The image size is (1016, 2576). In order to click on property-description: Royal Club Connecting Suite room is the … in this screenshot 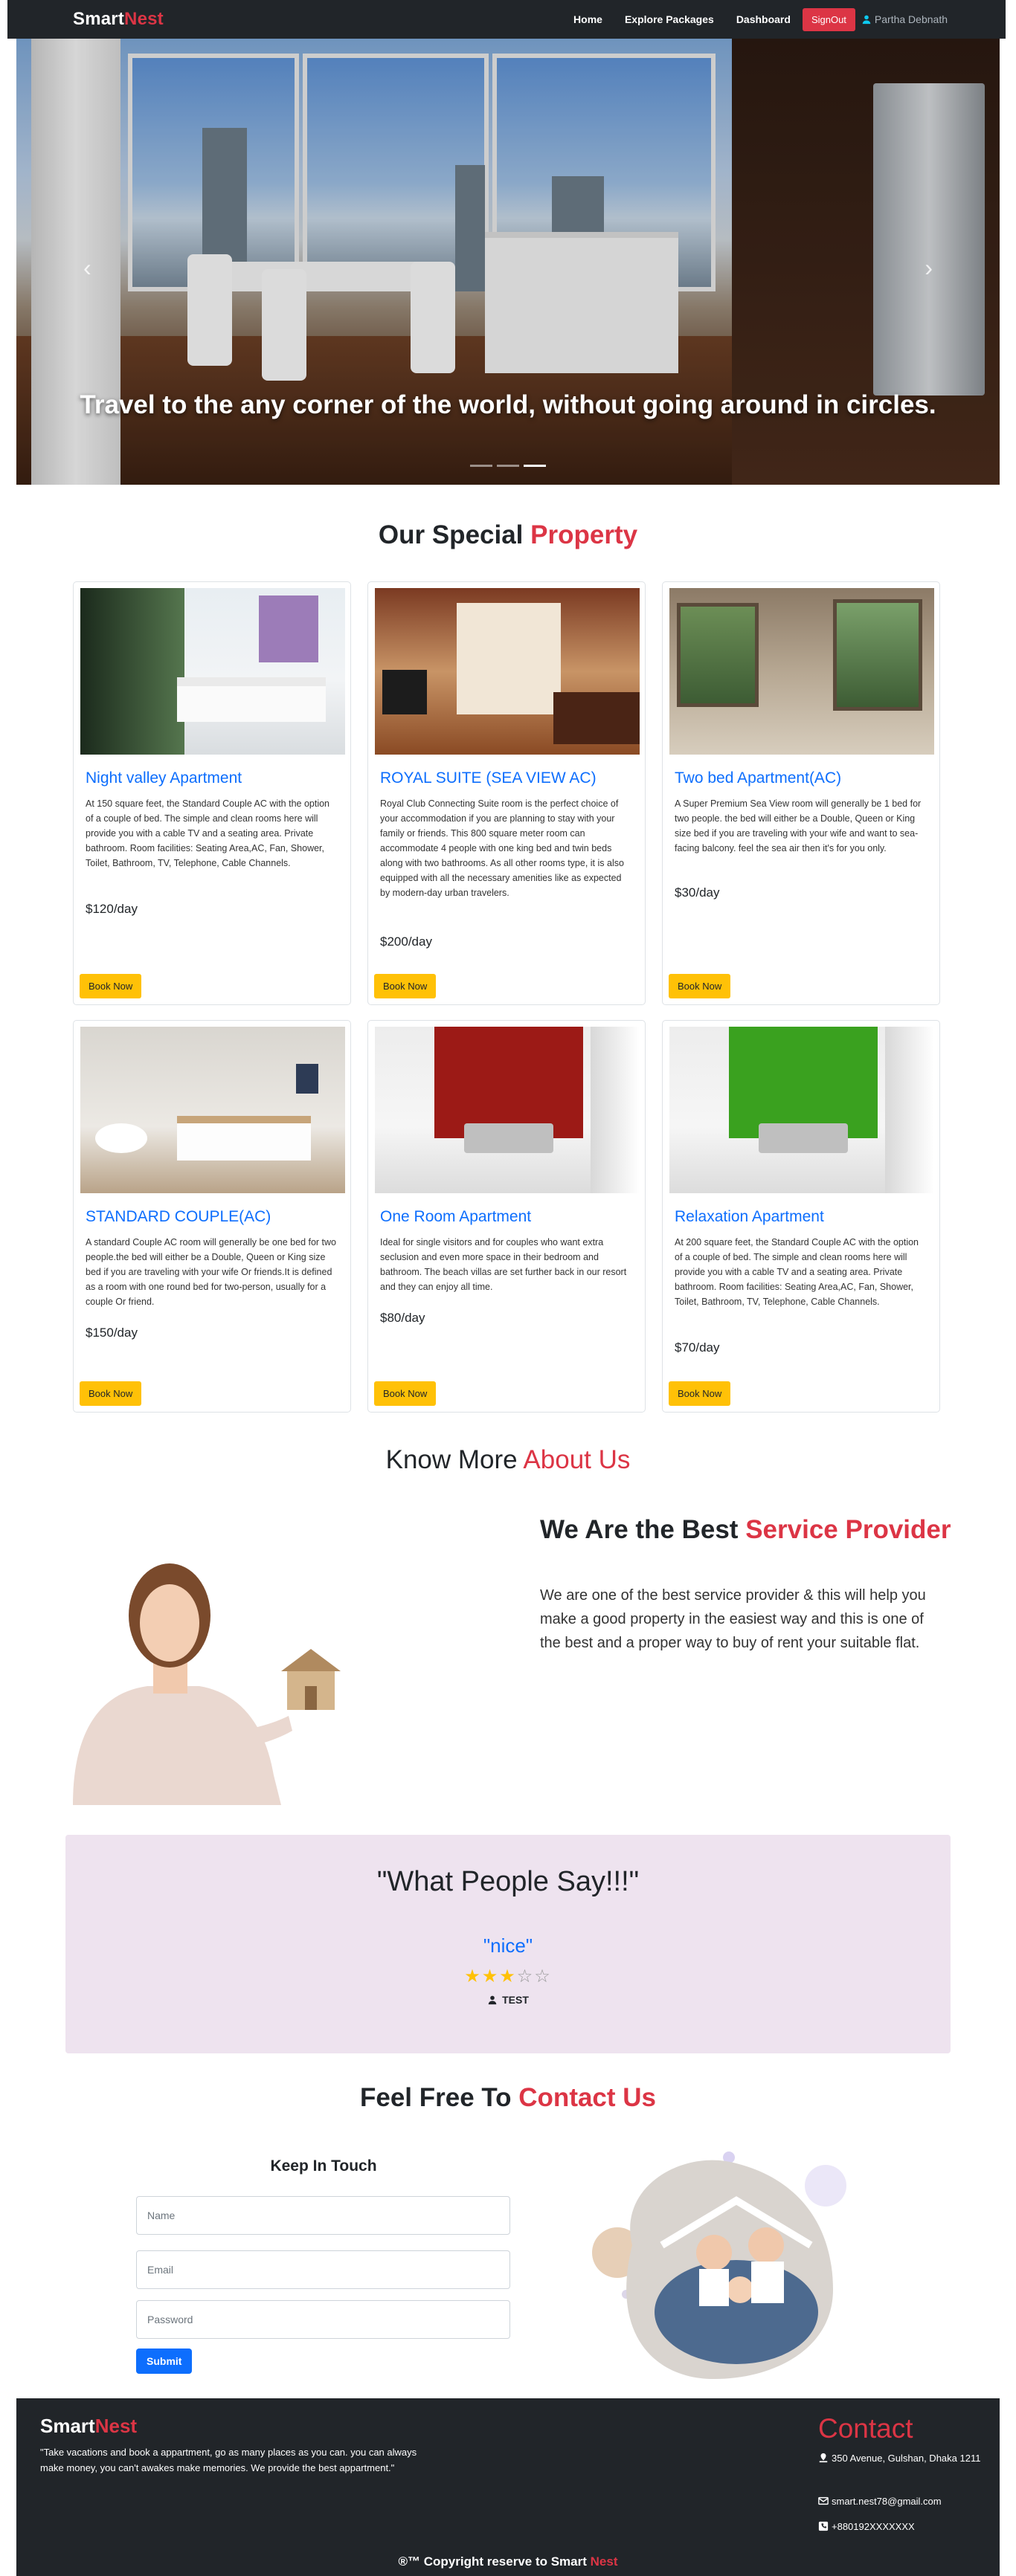, I will do `click(502, 848)`.